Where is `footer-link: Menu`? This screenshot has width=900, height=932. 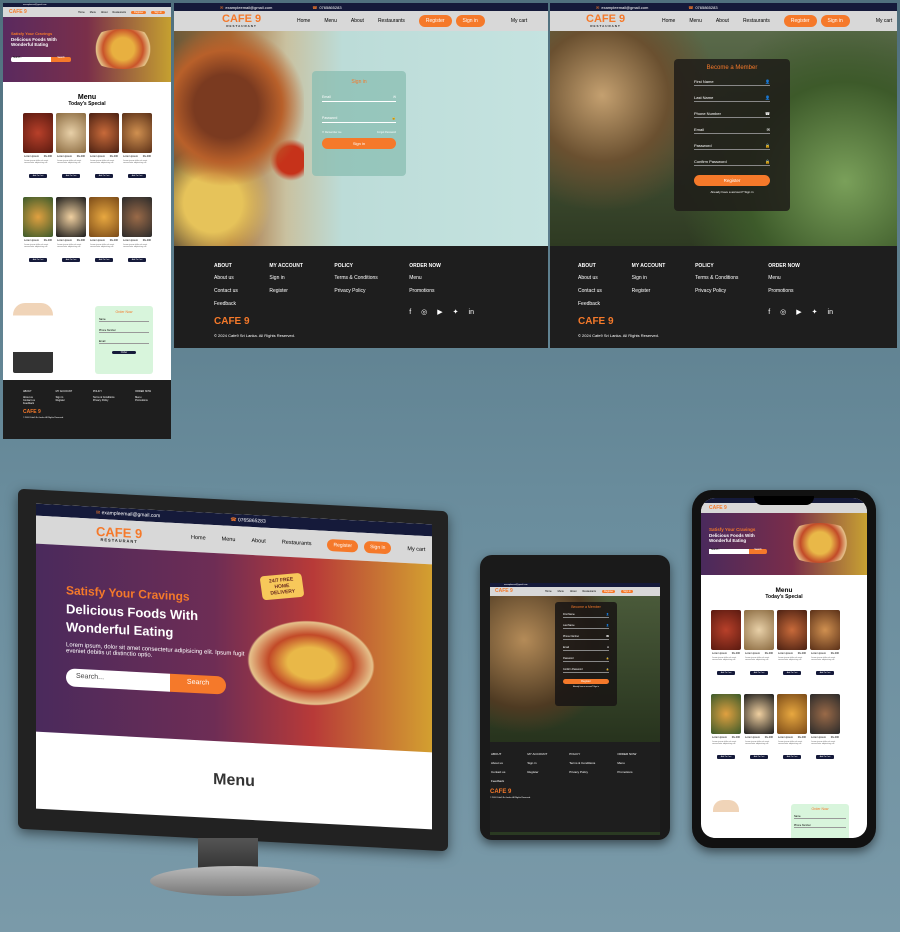
footer-link: Menu is located at coordinates (626, 763).